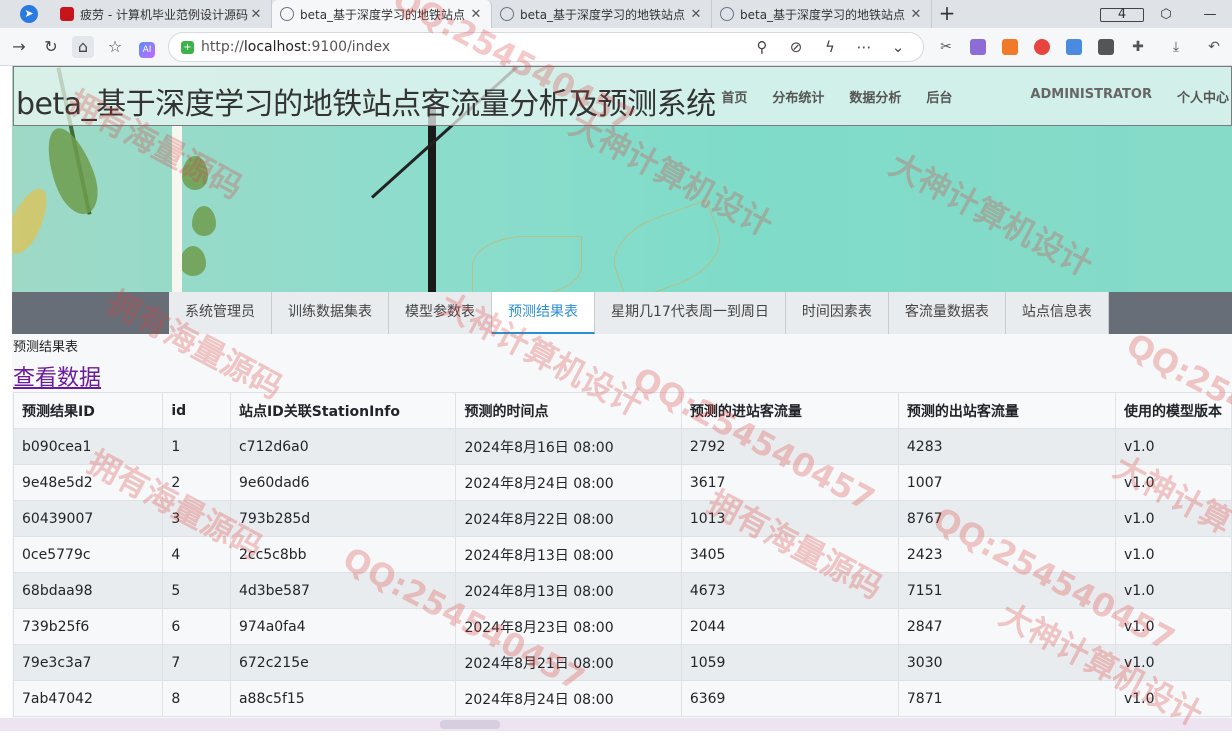 The height and width of the screenshot is (736, 1232). What do you see at coordinates (734, 96) in the screenshot?
I see `nav-home: 首页` at bounding box center [734, 96].